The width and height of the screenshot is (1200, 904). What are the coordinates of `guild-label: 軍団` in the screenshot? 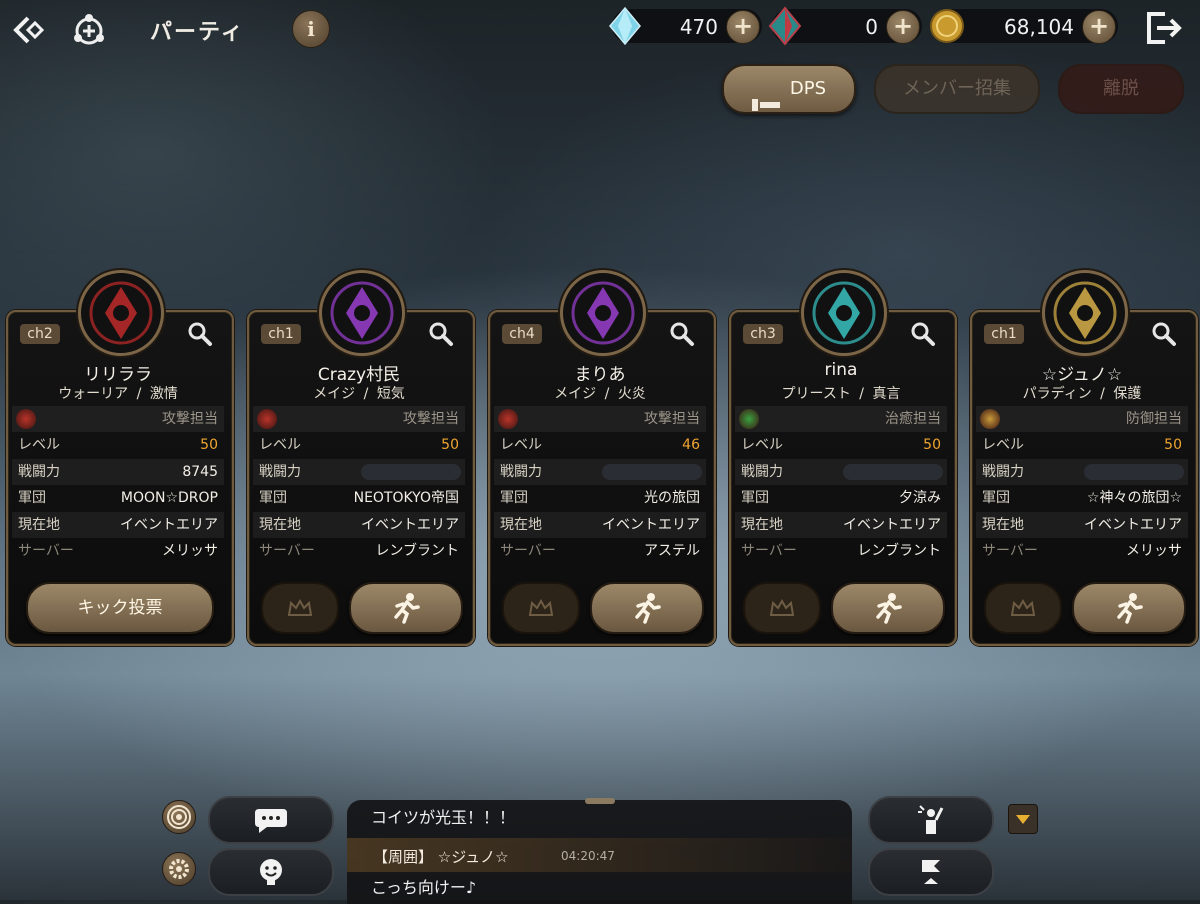 It's located at (755, 498).